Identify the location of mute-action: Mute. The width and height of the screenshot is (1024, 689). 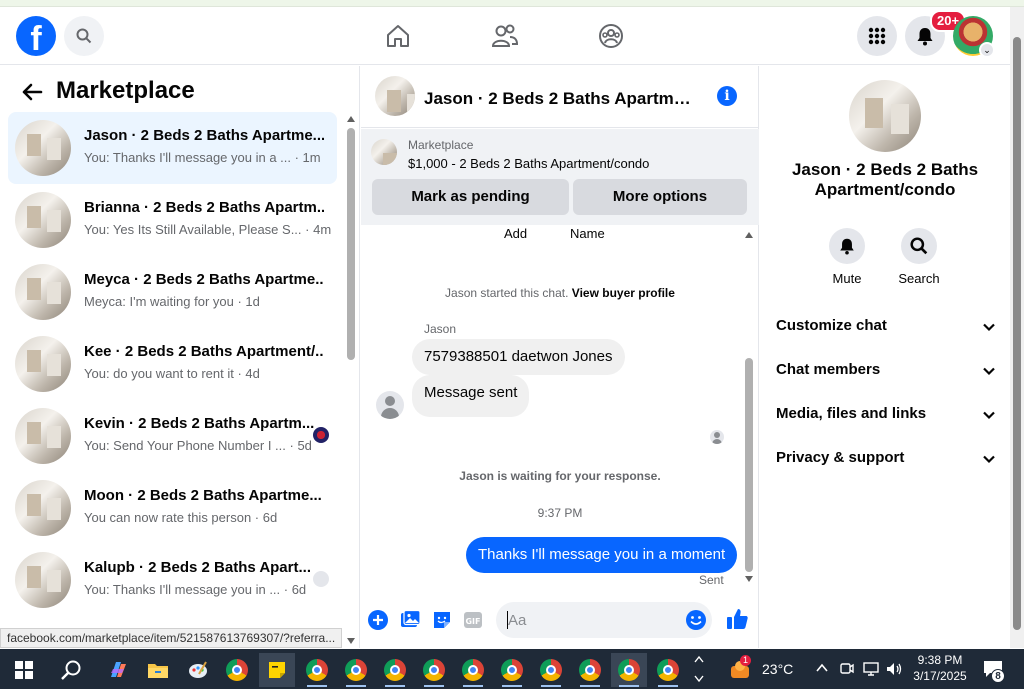
(847, 257).